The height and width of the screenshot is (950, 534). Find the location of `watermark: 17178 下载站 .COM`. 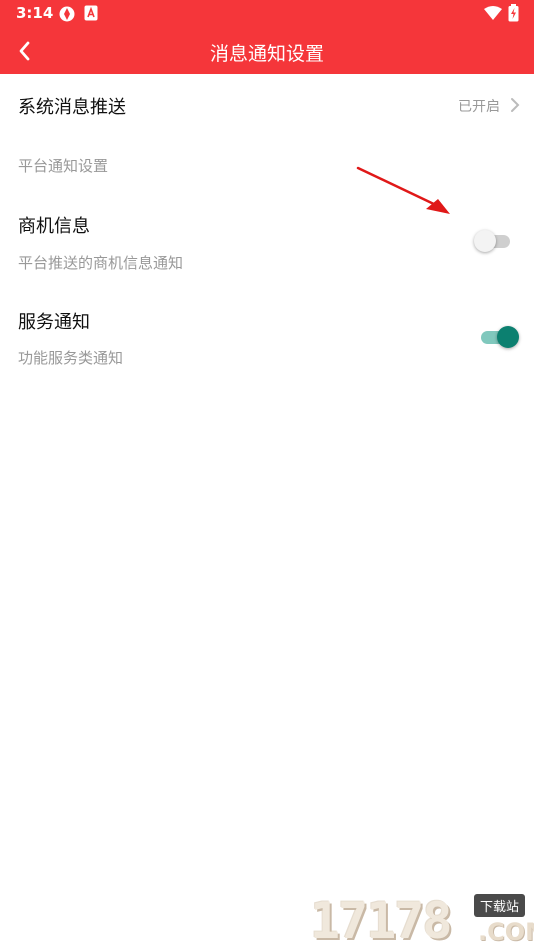

watermark: 17178 下载站 .COM is located at coordinates (422, 921).